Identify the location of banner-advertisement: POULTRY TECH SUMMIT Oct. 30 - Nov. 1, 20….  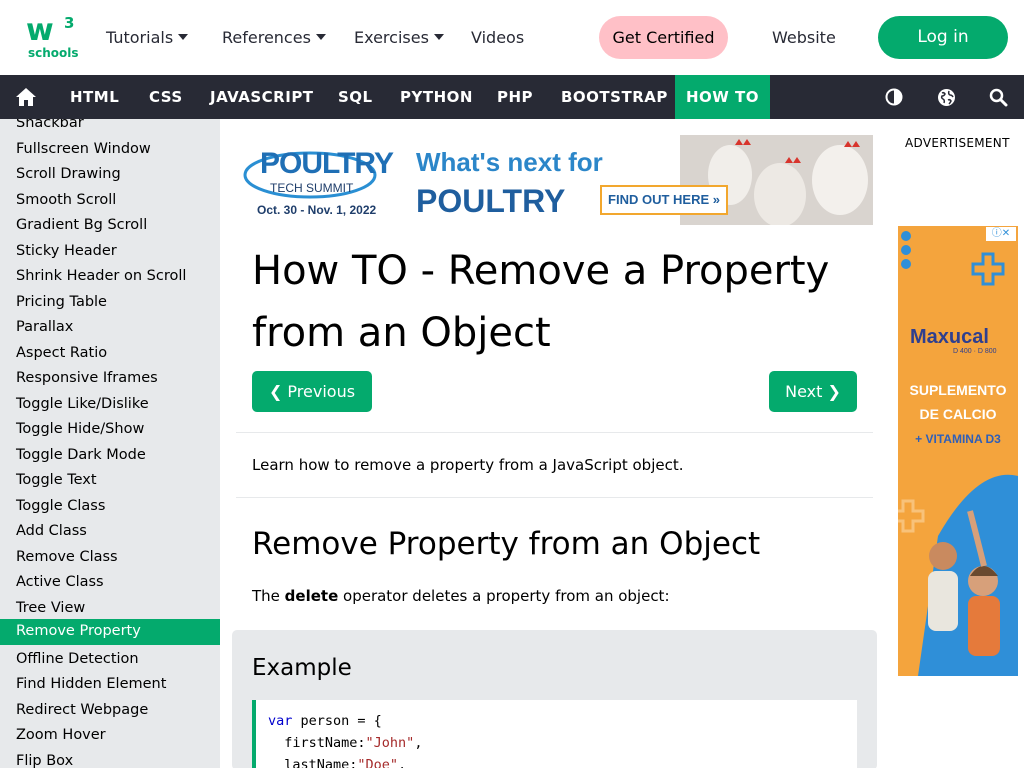
(556, 180).